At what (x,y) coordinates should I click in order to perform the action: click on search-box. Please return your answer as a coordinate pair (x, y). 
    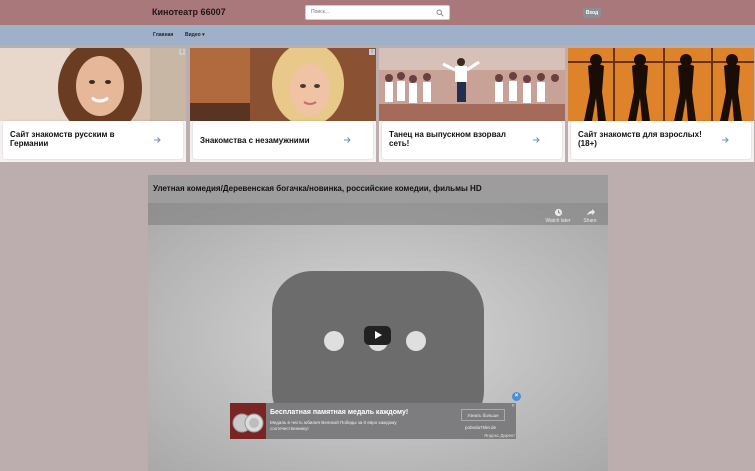
    Looking at the image, I should click on (377, 12).